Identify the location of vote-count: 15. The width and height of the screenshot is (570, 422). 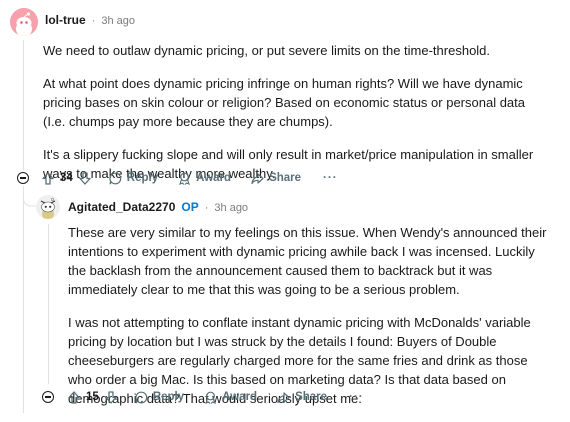
(92, 397).